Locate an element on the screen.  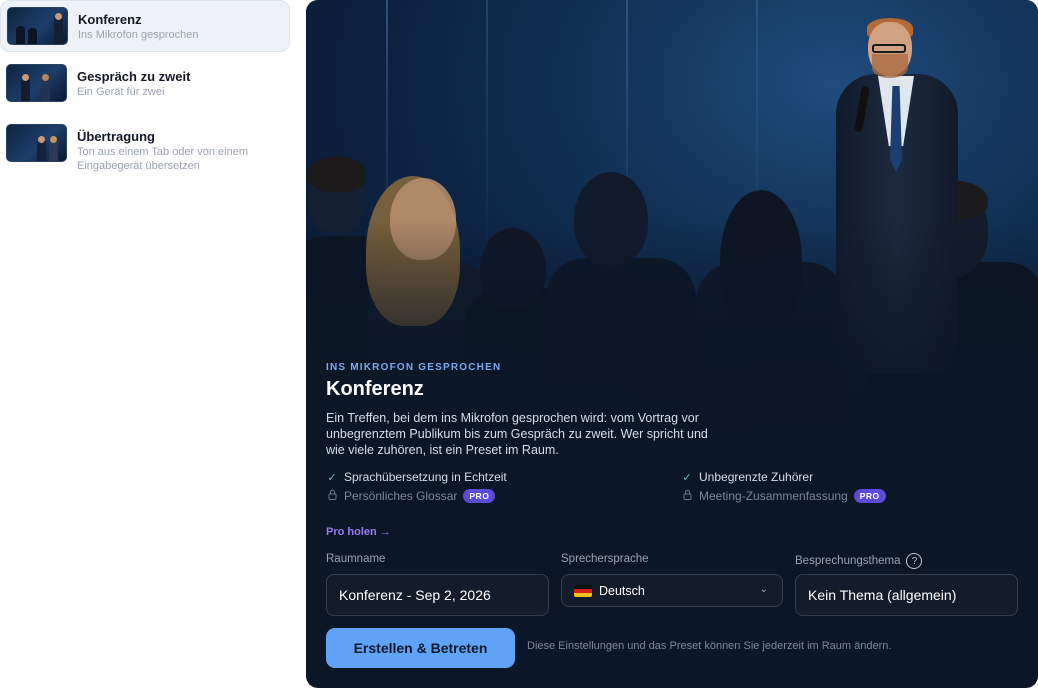
topic-input: Kein Thema (allgemein) is located at coordinates (906, 595).